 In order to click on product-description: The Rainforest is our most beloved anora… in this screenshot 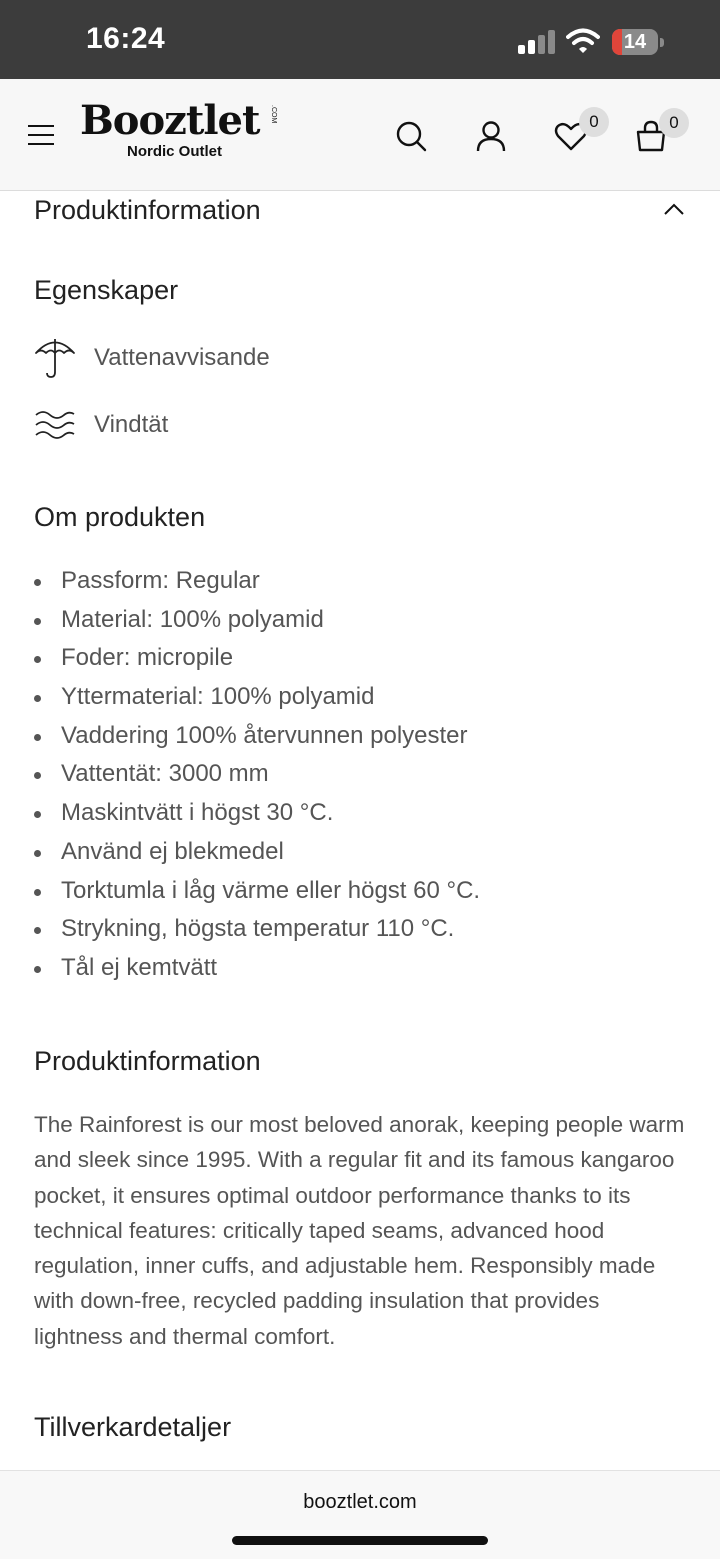, I will do `click(359, 1230)`.